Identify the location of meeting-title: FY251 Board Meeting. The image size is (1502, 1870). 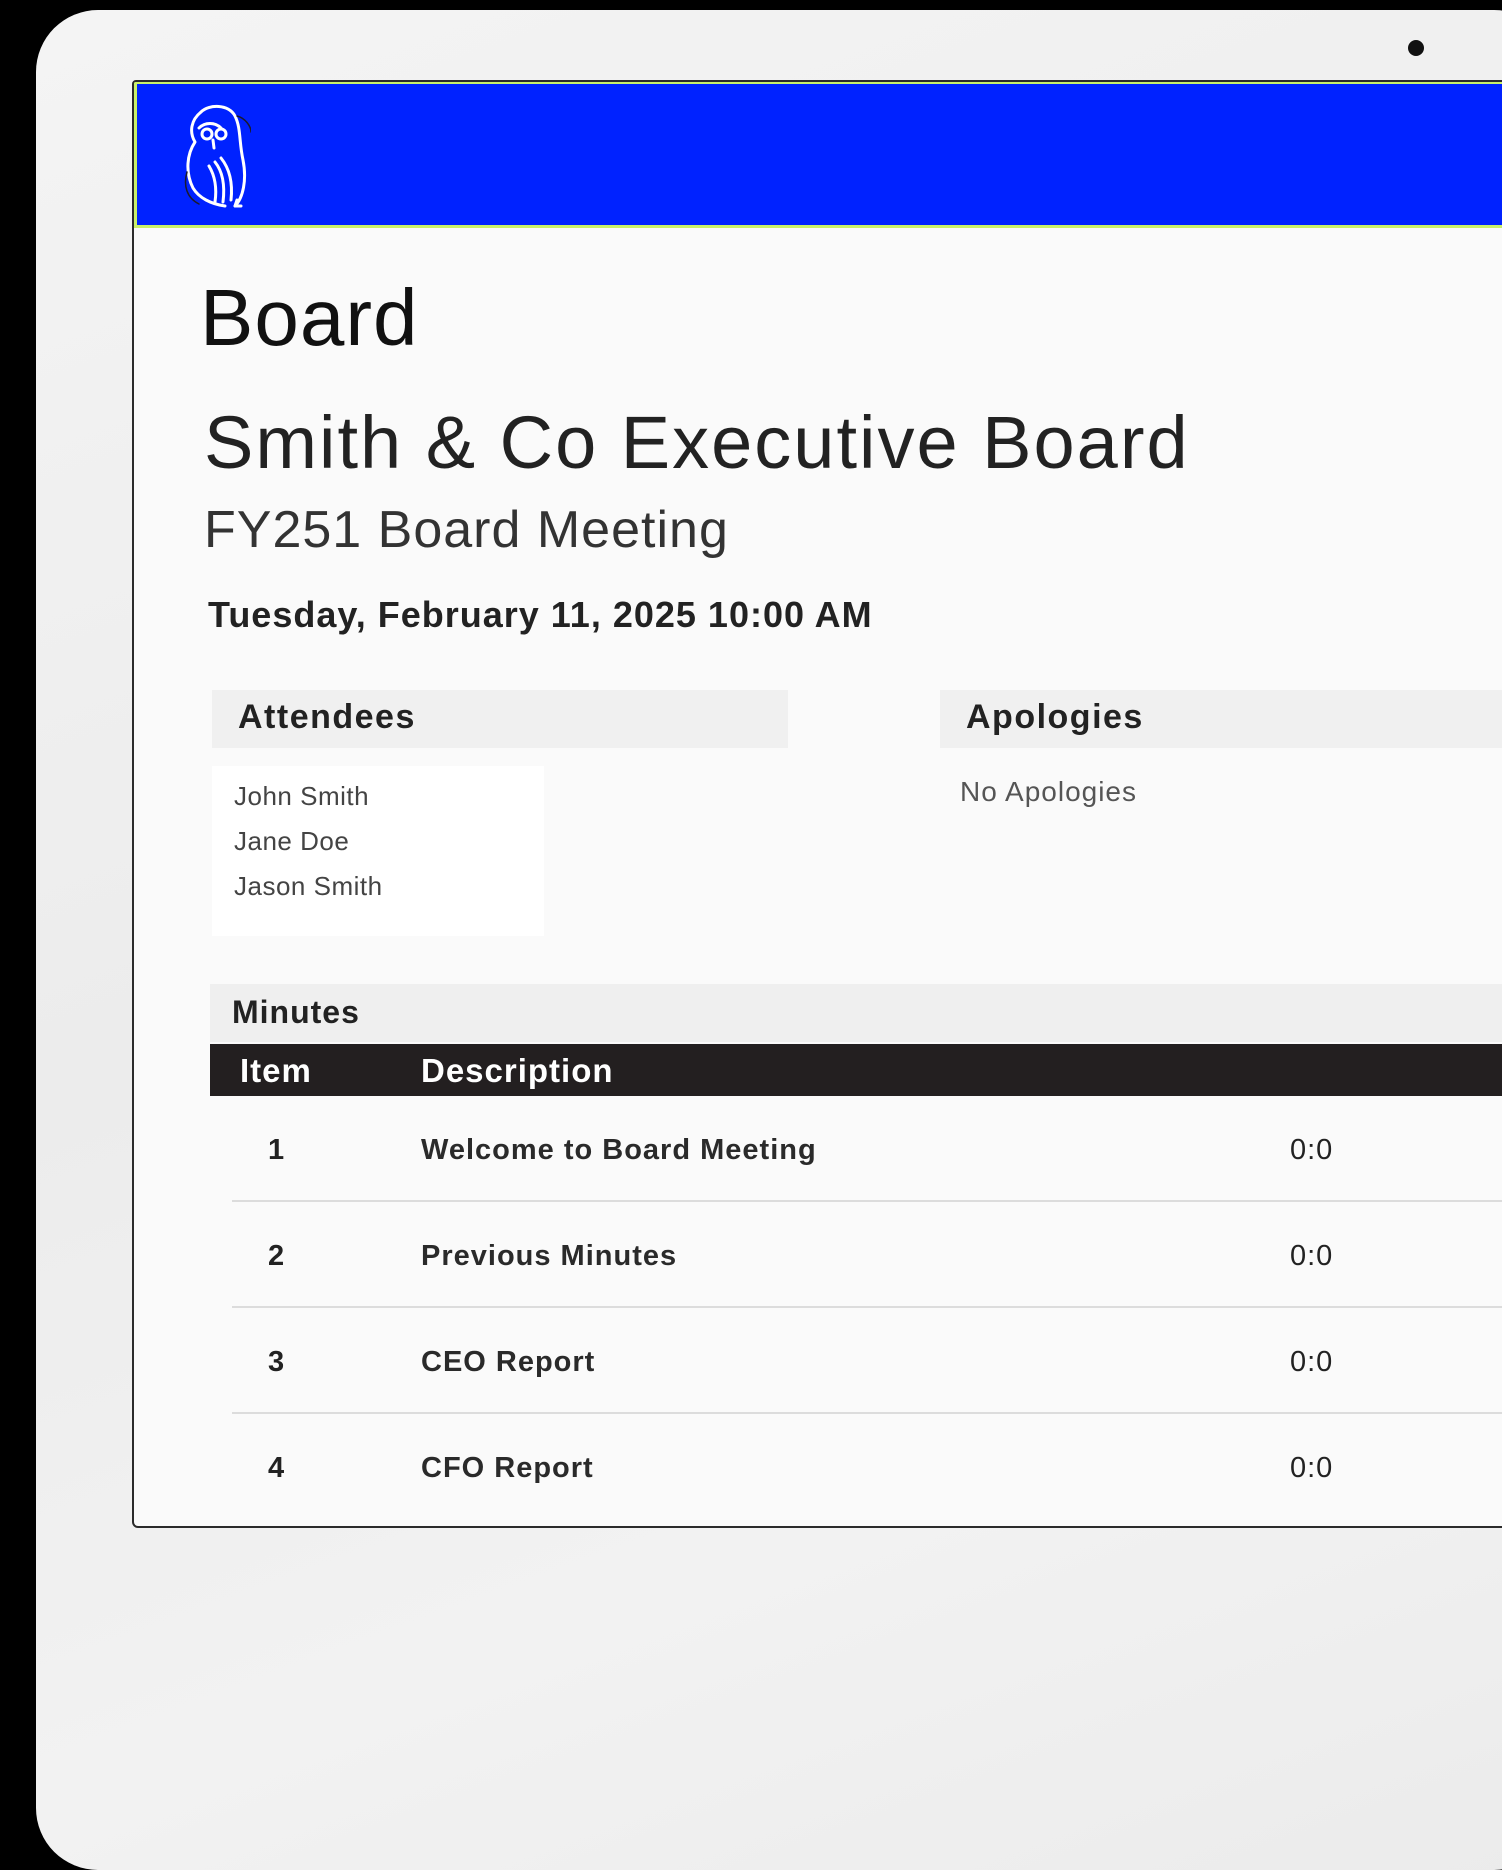
(466, 530).